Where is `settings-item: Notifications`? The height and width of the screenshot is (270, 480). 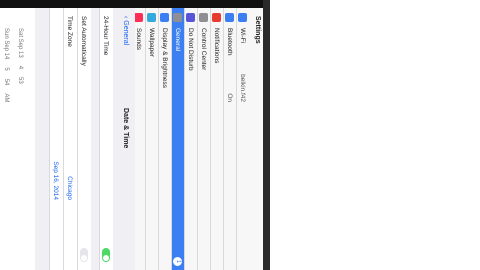 settings-item: Notifications is located at coordinates (216, 139).